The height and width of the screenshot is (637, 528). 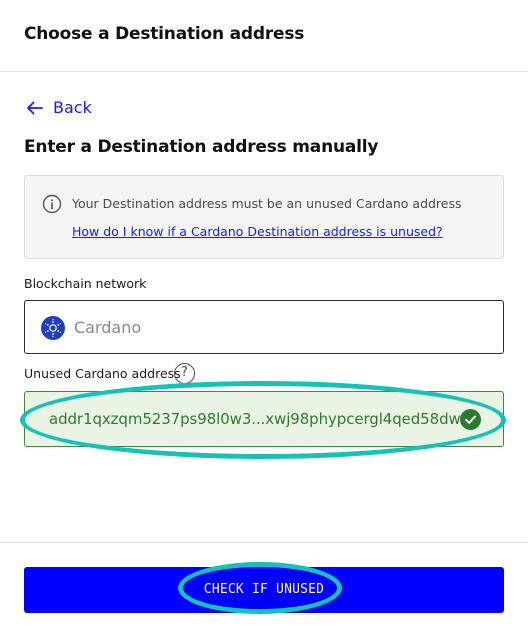 I want to click on check-if-unused-button: CHECK IF UNUSED, so click(x=264, y=590).